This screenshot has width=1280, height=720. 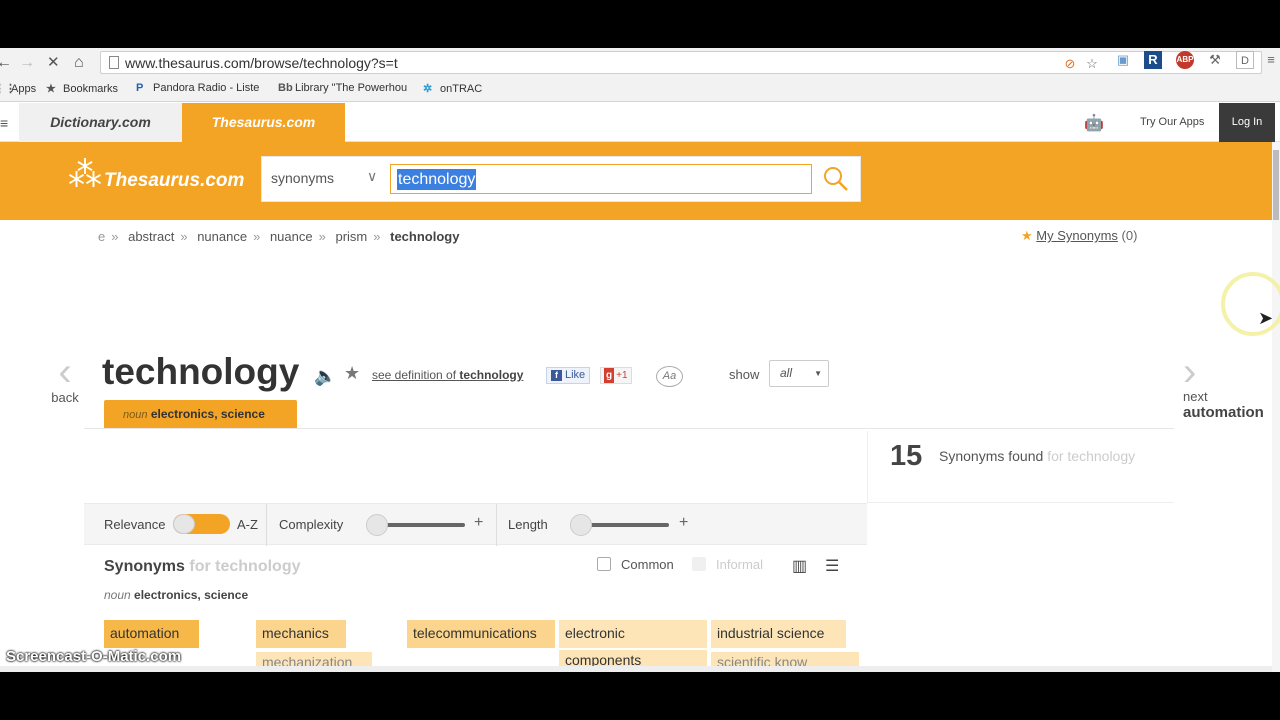 What do you see at coordinates (65, 372) in the screenshot?
I see `chevron-left-icon: ‹` at bounding box center [65, 372].